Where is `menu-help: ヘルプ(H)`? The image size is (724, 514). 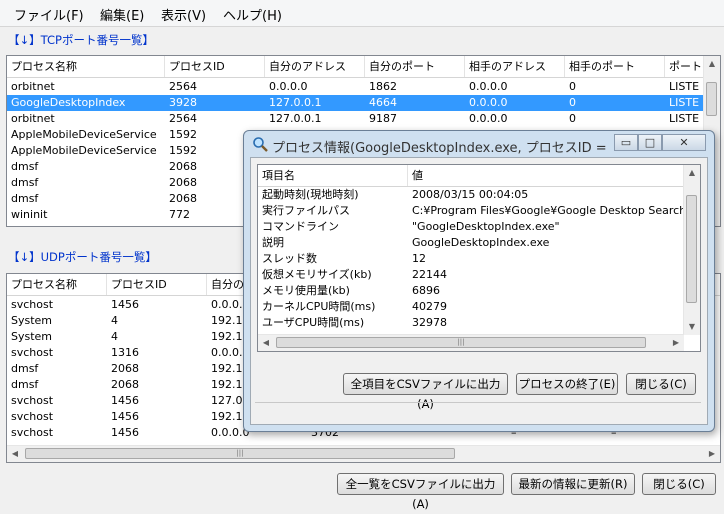
menu-help: ヘルプ(H) is located at coordinates (252, 14).